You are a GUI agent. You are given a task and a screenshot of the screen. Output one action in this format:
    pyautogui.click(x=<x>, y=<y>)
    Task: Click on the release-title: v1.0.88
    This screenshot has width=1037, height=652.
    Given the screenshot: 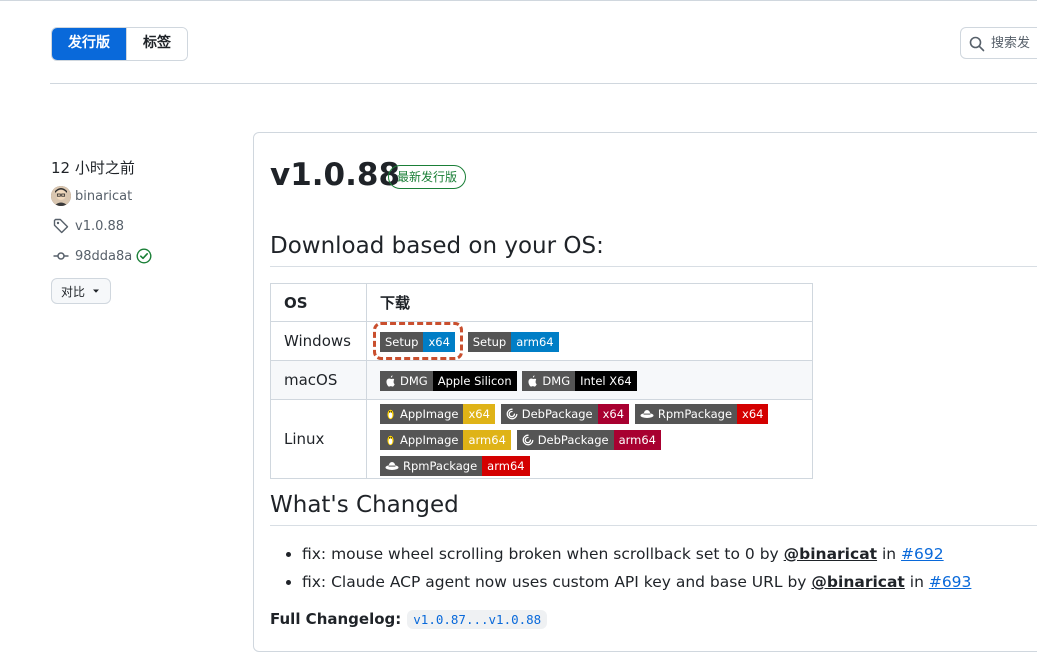 What is the action you would take?
    pyautogui.click(x=335, y=175)
    